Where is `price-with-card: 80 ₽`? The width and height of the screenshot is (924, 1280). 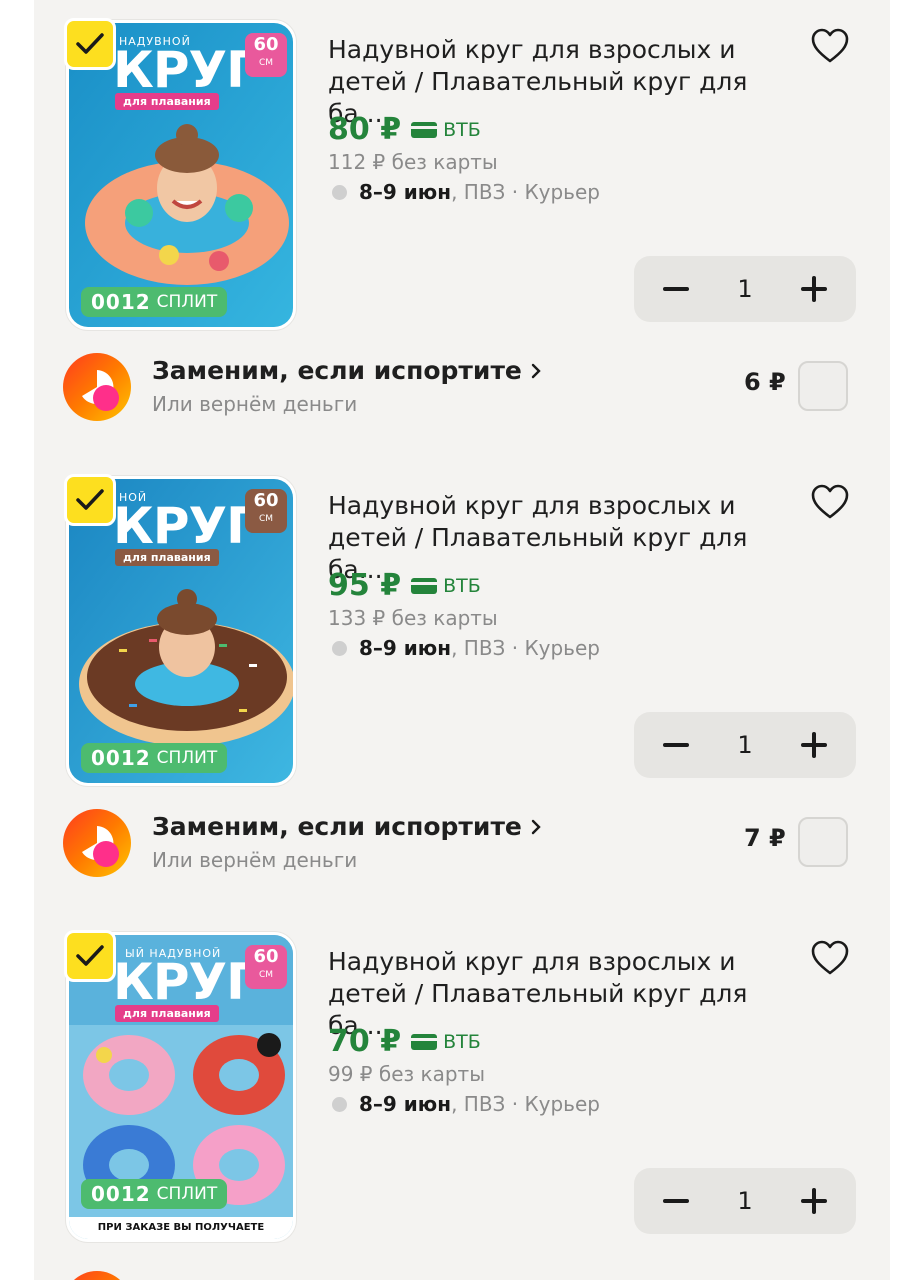
price-with-card: 80 ₽ is located at coordinates (365, 129).